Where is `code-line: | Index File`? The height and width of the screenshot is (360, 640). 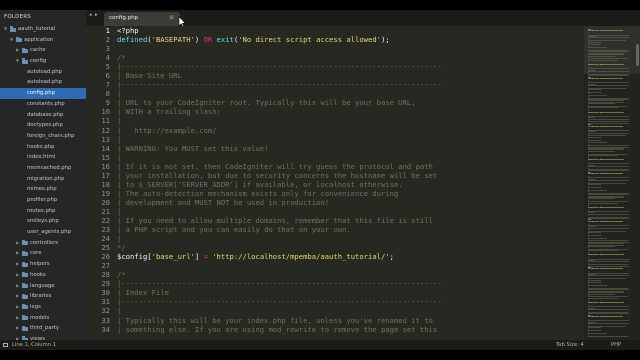
code-line: | Index File is located at coordinates (350, 292).